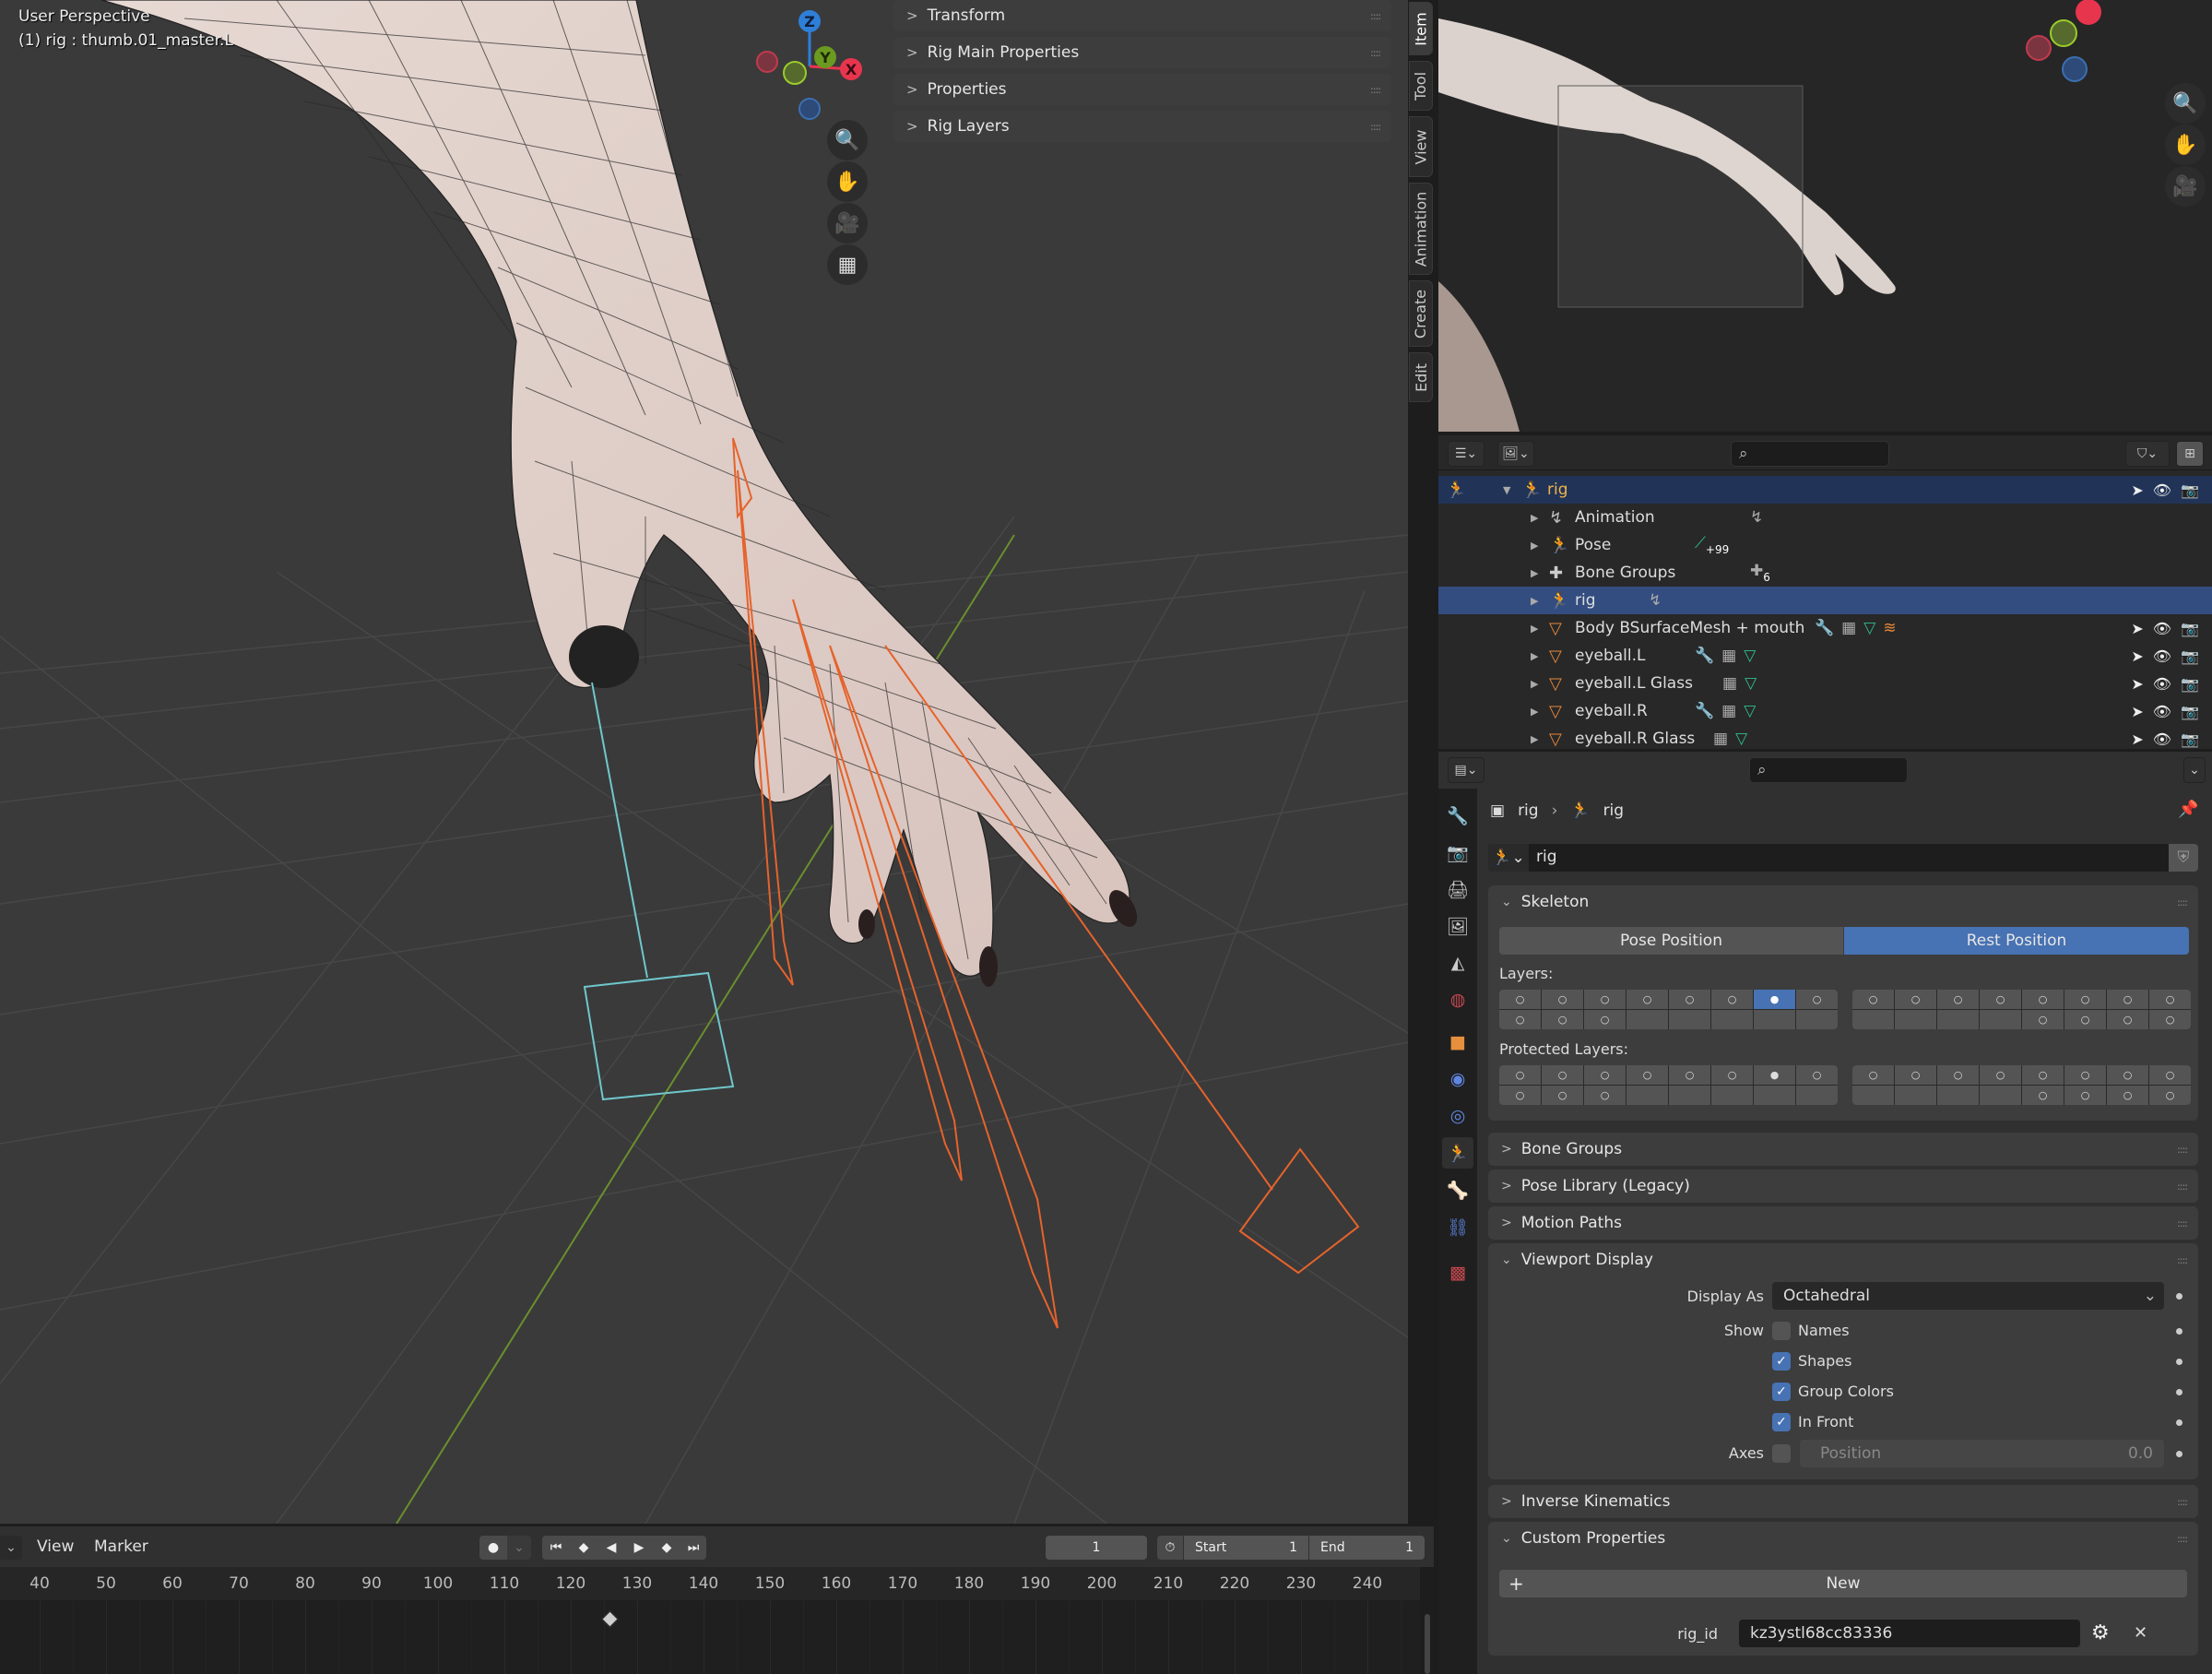 This screenshot has height=1674, width=2212. Describe the element at coordinates (1456, 491) in the screenshot. I see `pose-mode-icon: 🏃` at that location.